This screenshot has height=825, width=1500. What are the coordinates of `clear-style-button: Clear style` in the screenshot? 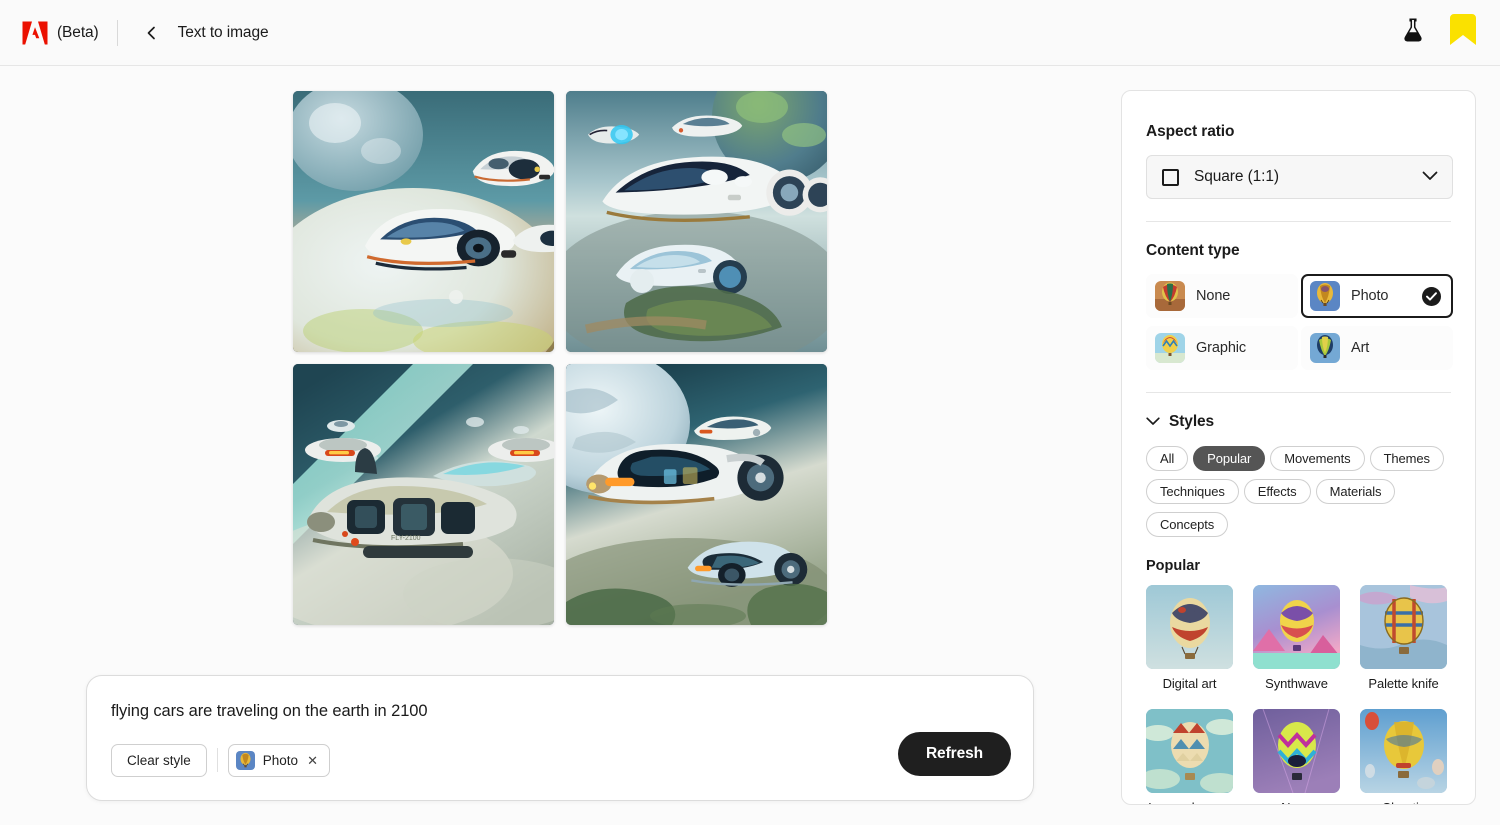 It's located at (159, 760).